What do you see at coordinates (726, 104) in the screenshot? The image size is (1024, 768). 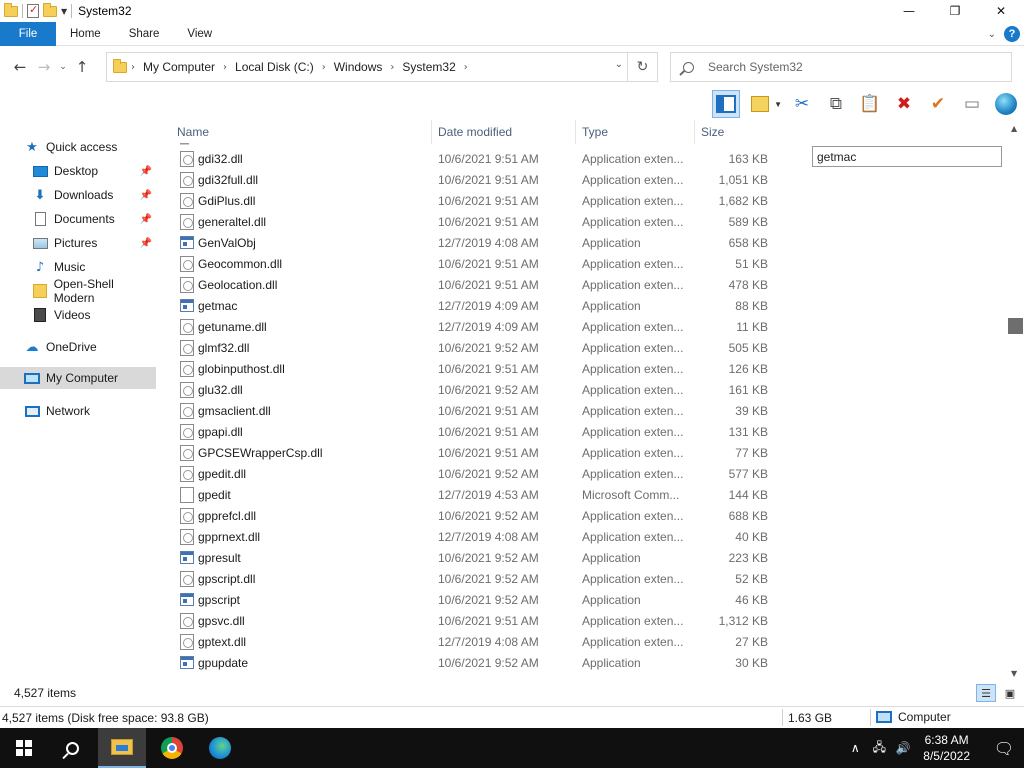 I see `layout-button` at bounding box center [726, 104].